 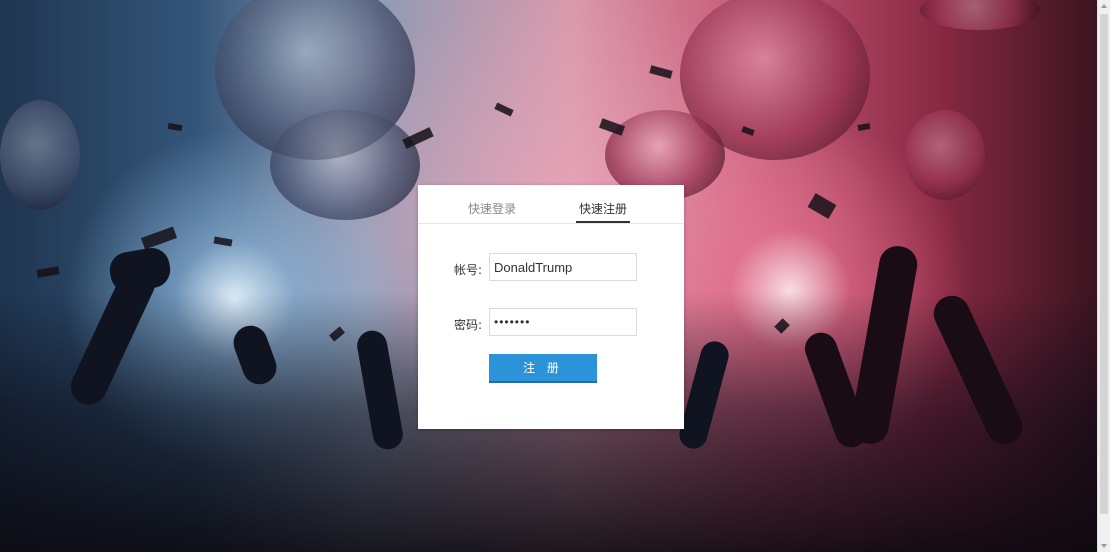 What do you see at coordinates (603, 208) in the screenshot?
I see `tab-quick-register: 快速注册` at bounding box center [603, 208].